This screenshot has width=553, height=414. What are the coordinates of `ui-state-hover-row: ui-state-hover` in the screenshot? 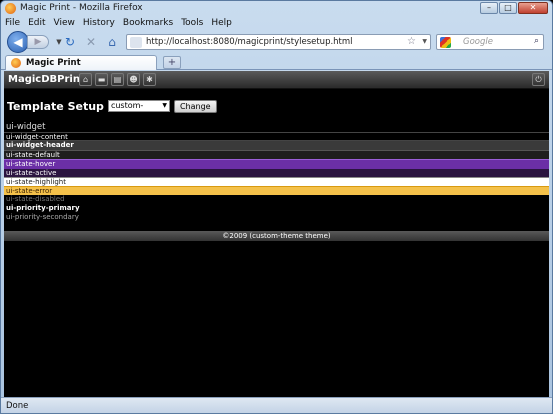 It's located at (276, 163).